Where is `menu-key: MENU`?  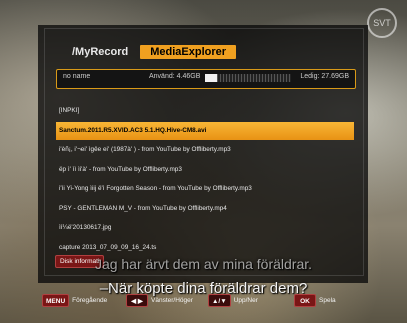
menu-key: MENU is located at coordinates (56, 300).